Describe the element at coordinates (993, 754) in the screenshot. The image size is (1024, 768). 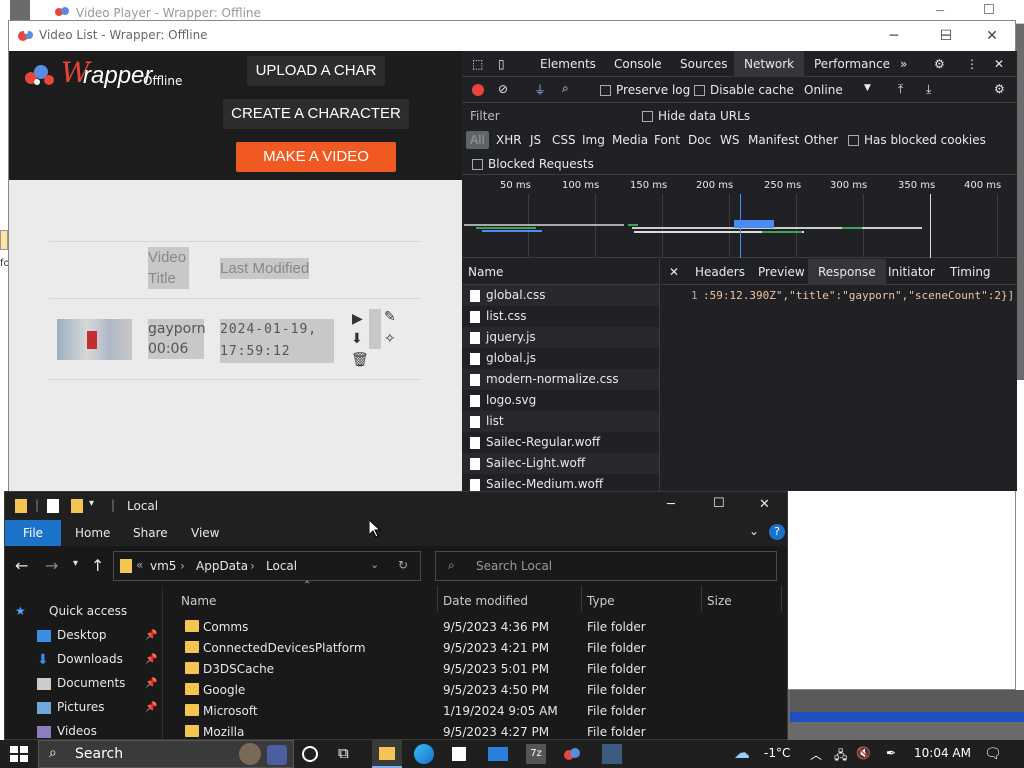
I see `notifications-icon: 🗨` at that location.